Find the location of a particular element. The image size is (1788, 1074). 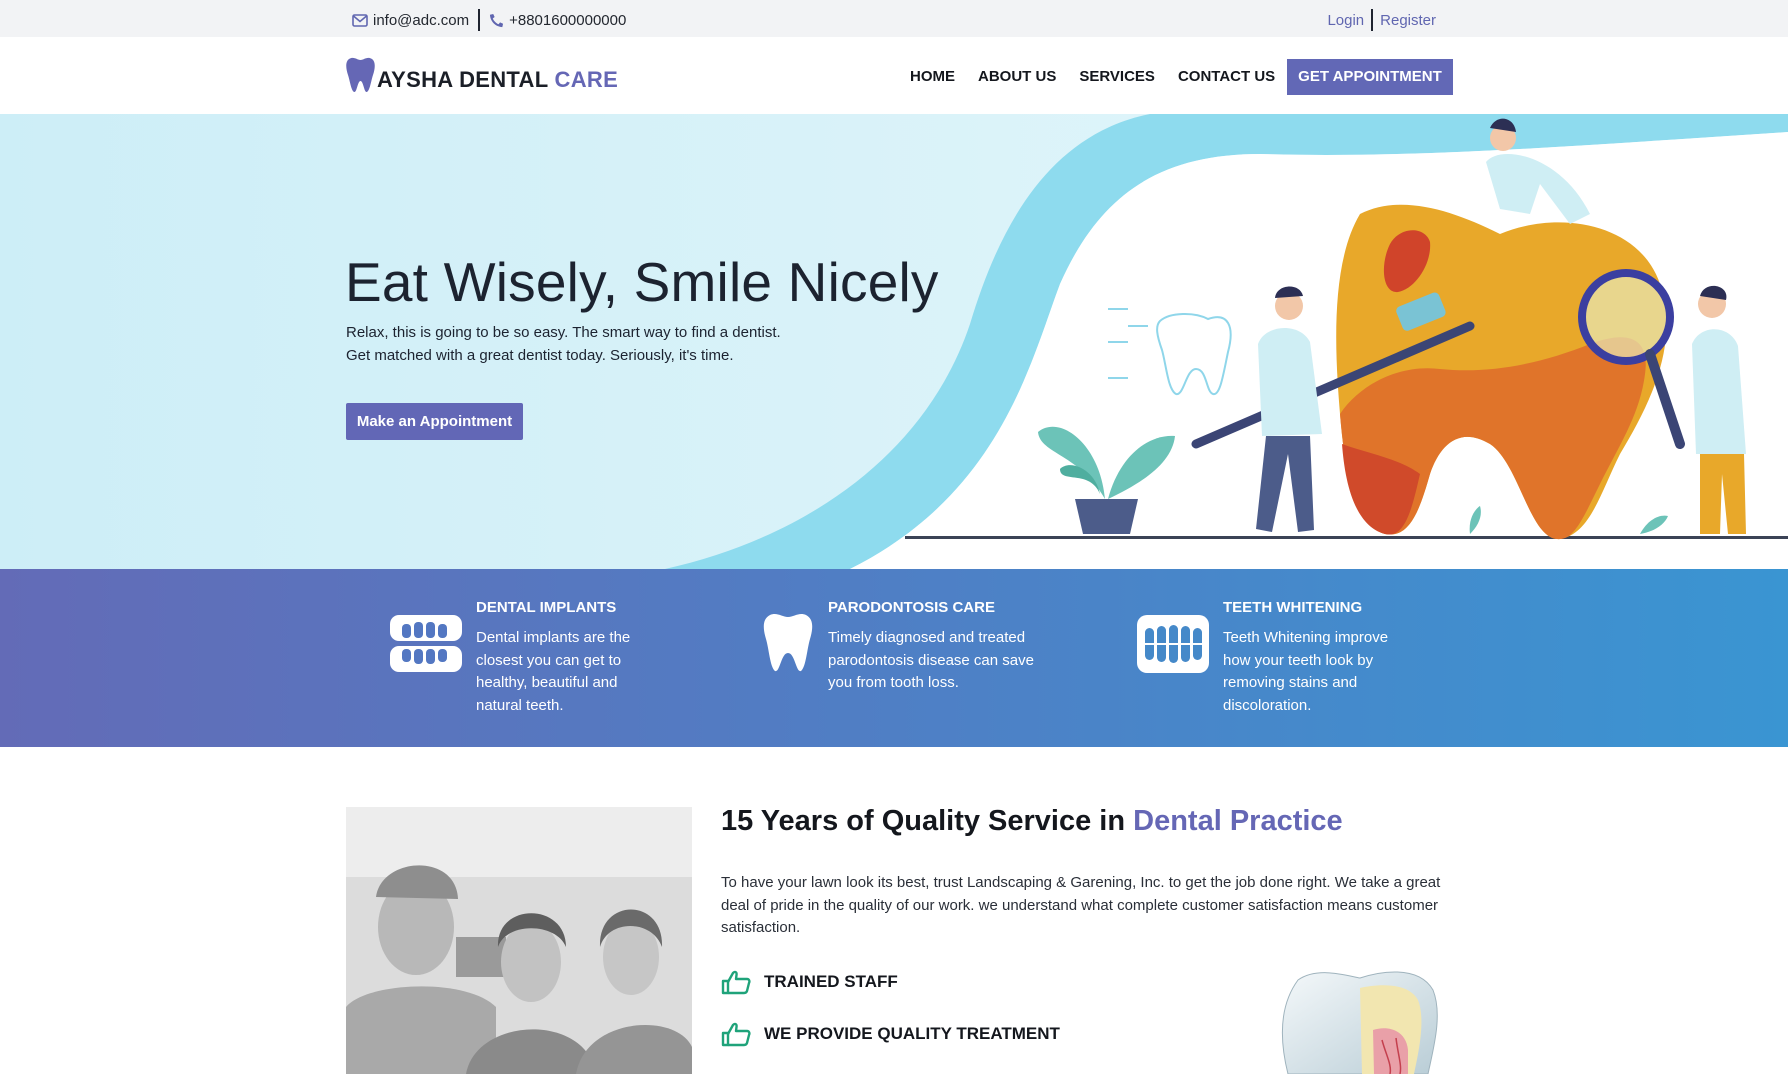

staff-photo is located at coordinates (519, 940).